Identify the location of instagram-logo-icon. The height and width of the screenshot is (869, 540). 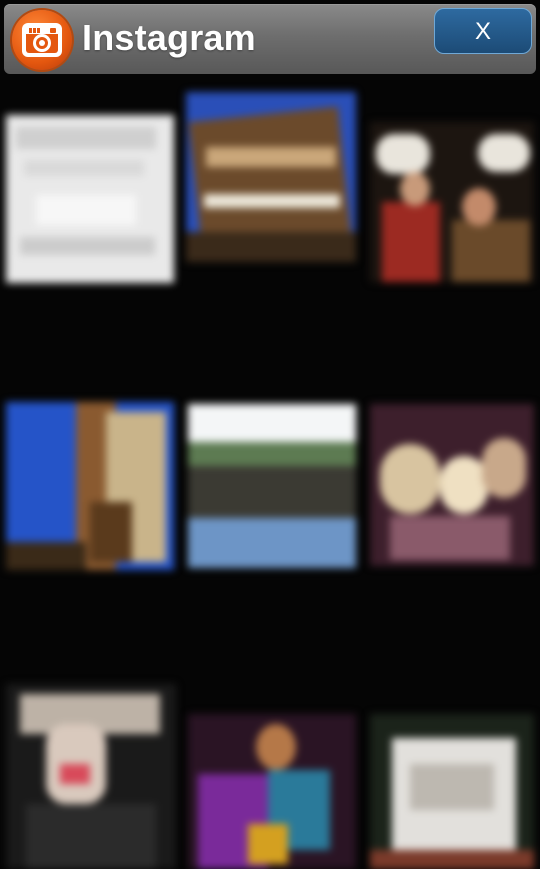
(42, 40).